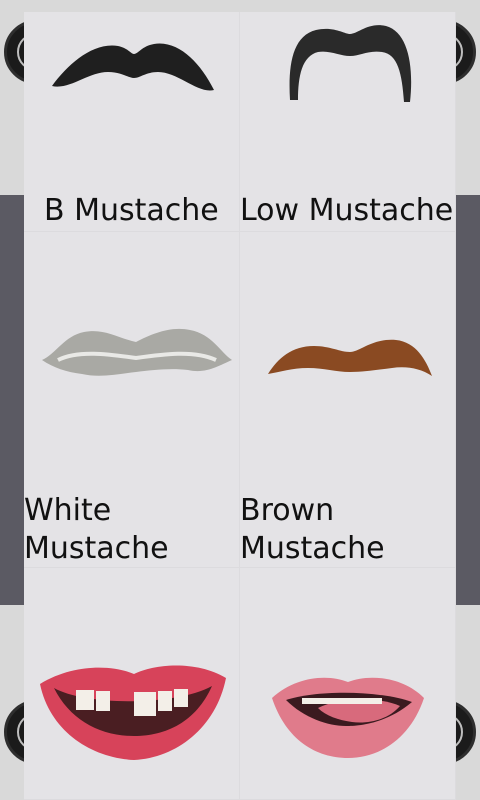 The image size is (480, 800). Describe the element at coordinates (137, 352) in the screenshot. I see `white-mustache-image` at that location.